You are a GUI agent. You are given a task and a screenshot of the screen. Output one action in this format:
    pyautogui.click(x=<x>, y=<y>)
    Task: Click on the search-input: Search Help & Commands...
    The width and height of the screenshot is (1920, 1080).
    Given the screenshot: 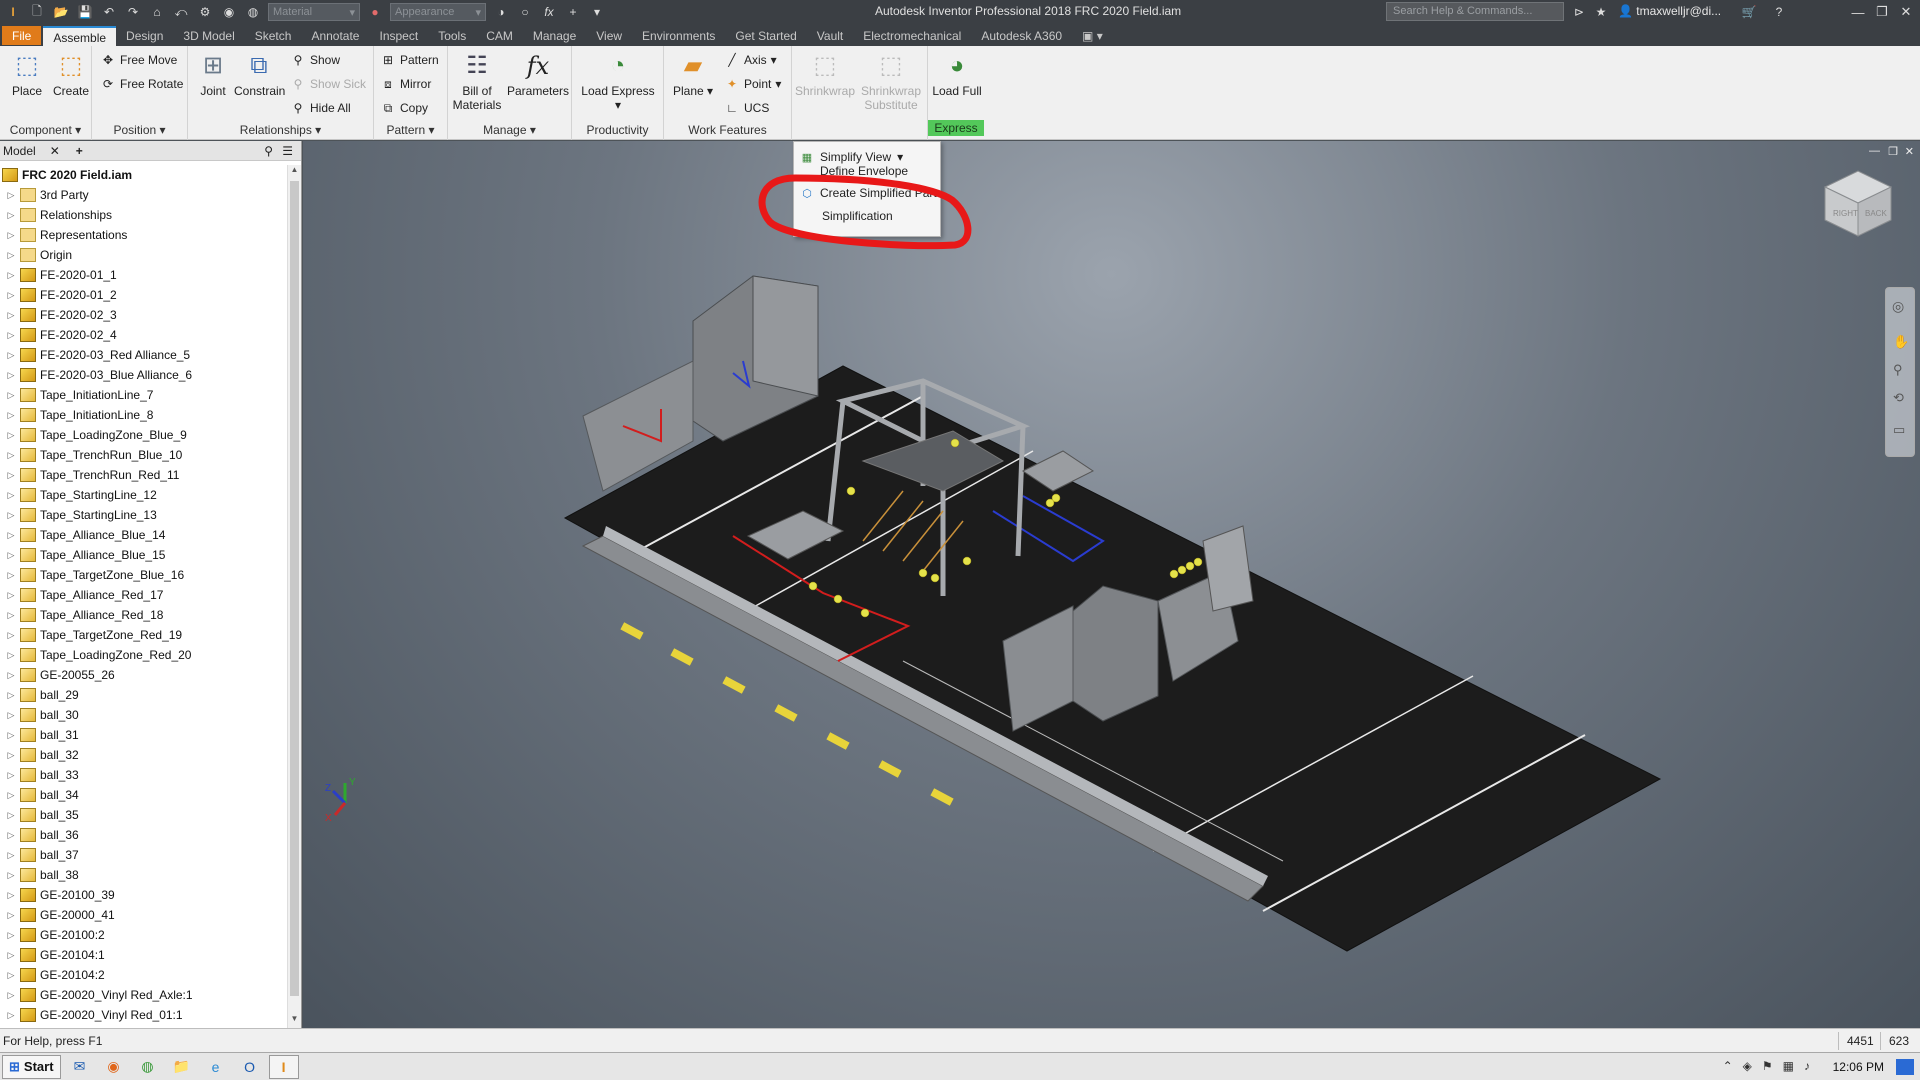 What is the action you would take?
    pyautogui.click(x=1475, y=11)
    